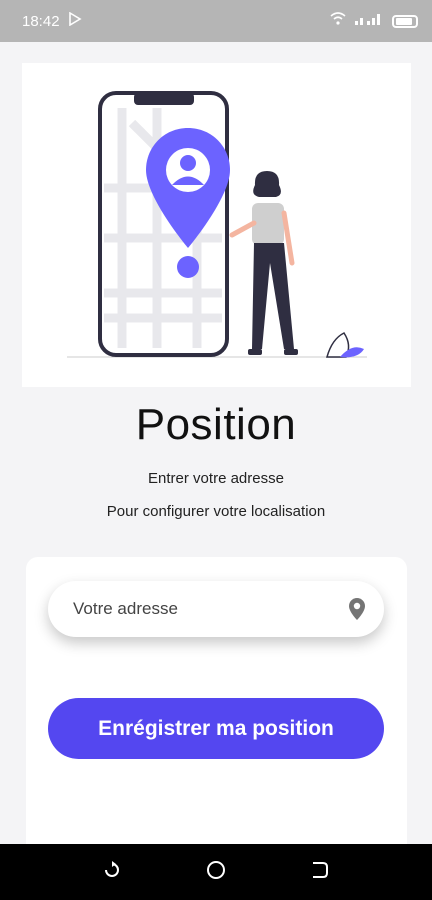  I want to click on back-icon, so click(320, 872).